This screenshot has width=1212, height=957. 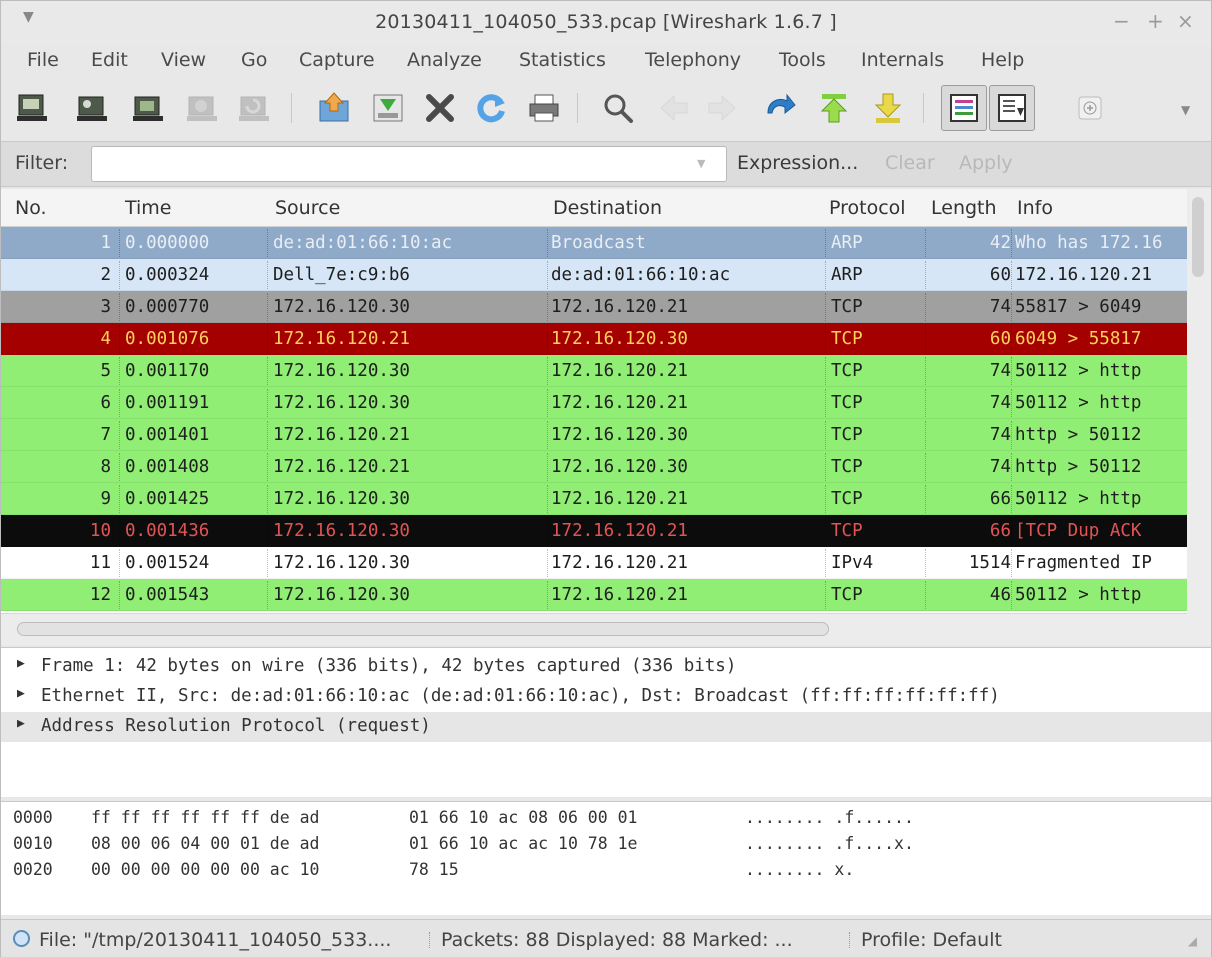 I want to click on menu-internals: Internals, so click(x=902, y=60).